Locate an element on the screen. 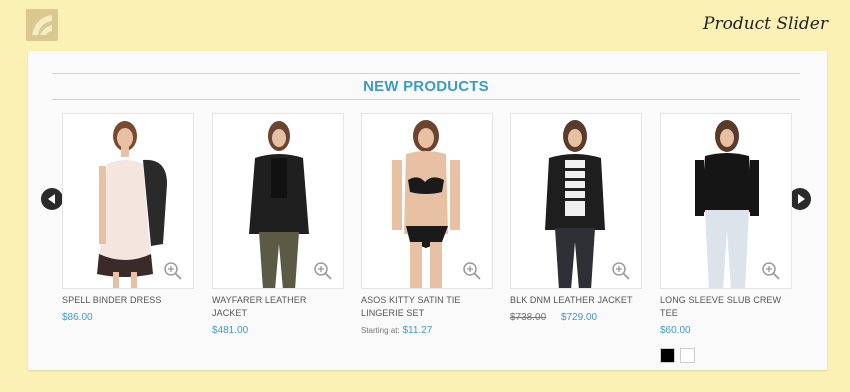 This screenshot has width=850, height=392. product-name: ASOS KITTY SATIN TIE LINGERIE SET is located at coordinates (427, 307).